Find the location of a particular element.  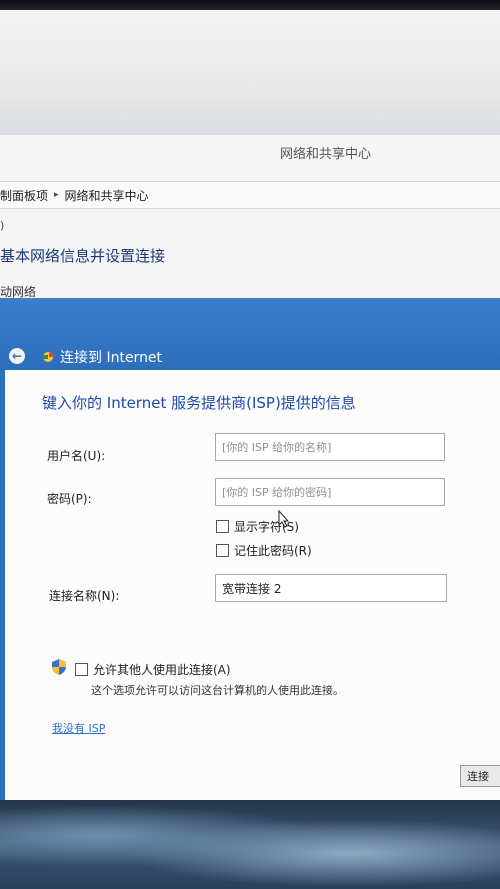

dialog-header: ← 连接到 Internet is located at coordinates (250, 334).